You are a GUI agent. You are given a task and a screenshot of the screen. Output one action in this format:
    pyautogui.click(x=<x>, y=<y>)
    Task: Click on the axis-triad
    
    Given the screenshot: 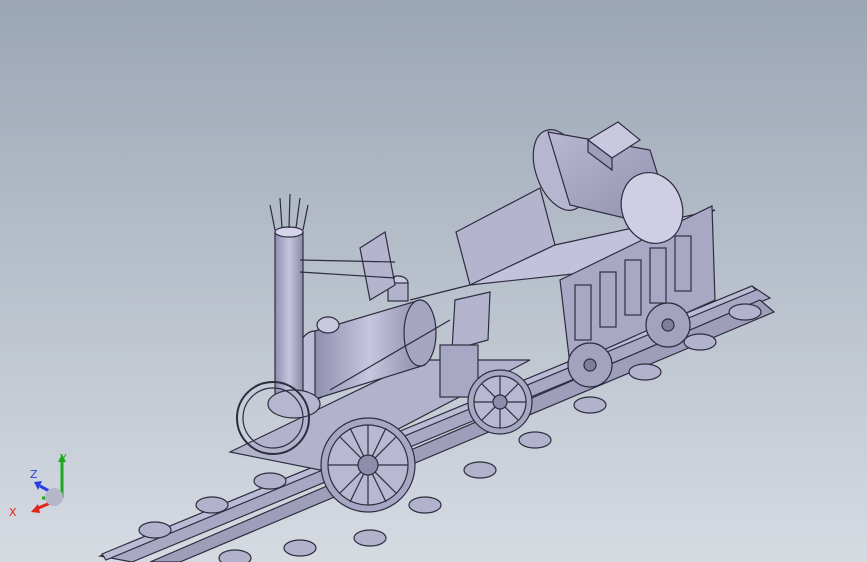 What is the action you would take?
    pyautogui.click(x=48, y=483)
    